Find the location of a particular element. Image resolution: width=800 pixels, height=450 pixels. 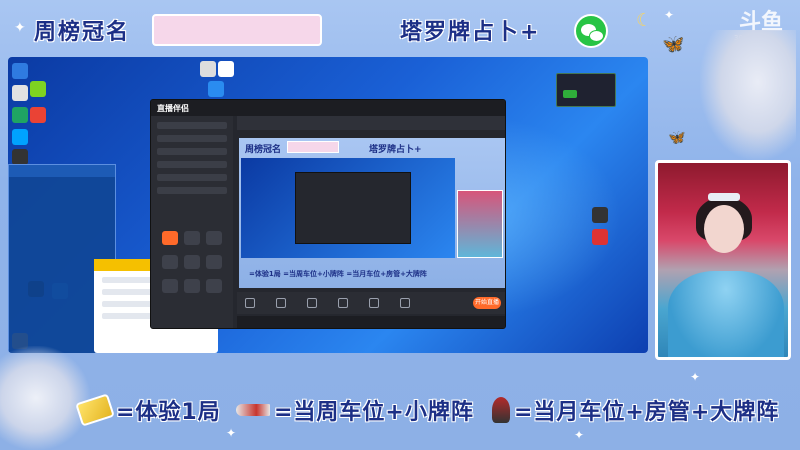

sparkle-icon: ✦ is located at coordinates (20, 28).